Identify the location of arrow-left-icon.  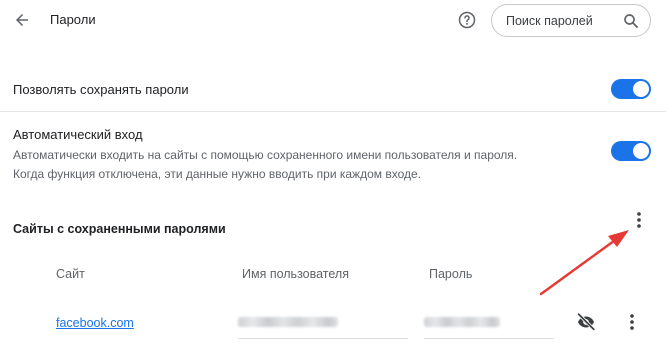
(22, 20).